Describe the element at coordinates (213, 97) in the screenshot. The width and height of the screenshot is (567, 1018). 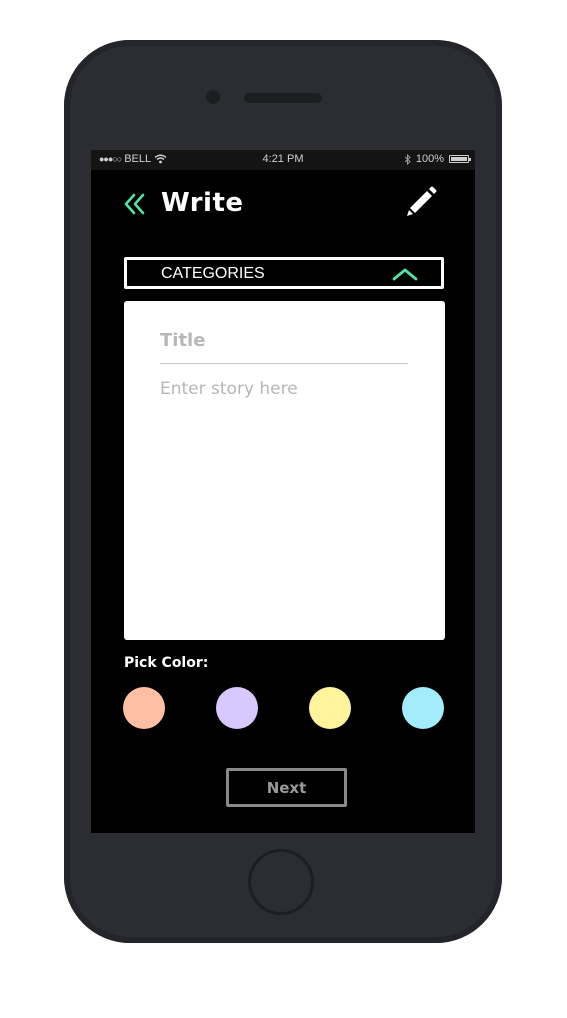
I see `front-camera` at that location.